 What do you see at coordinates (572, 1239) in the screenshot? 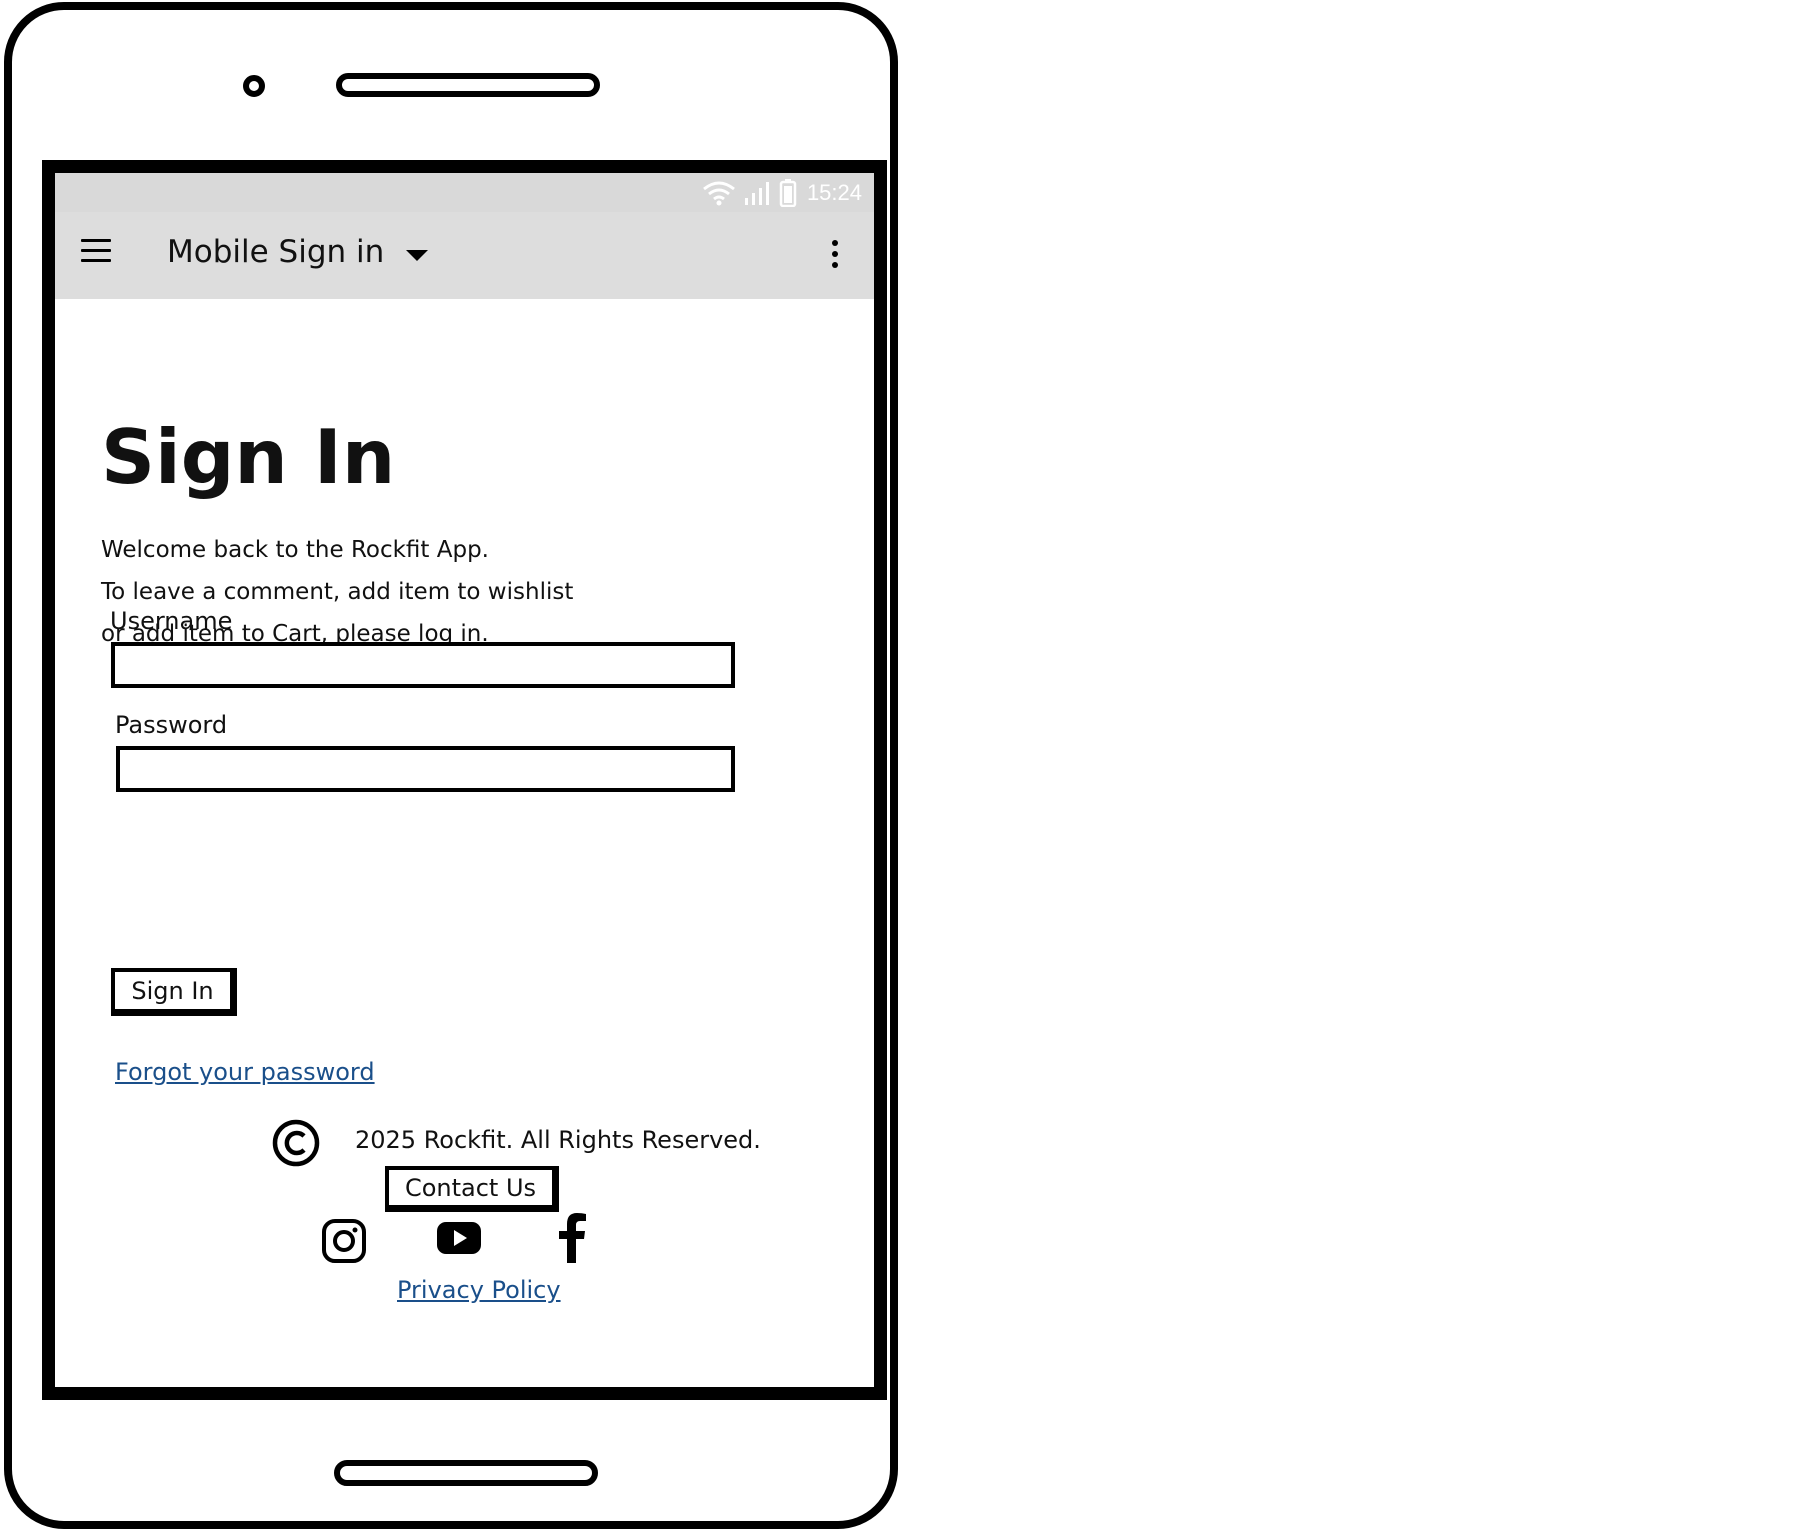
I see `facebook-icon` at bounding box center [572, 1239].